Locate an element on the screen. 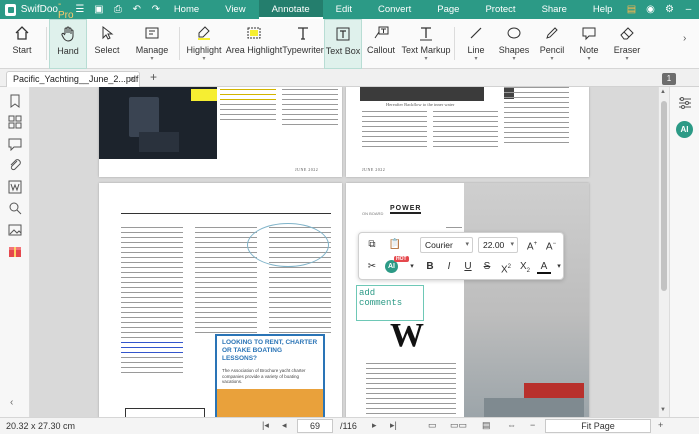 This screenshot has width=699, height=434. pencil-icon is located at coordinates (552, 33).